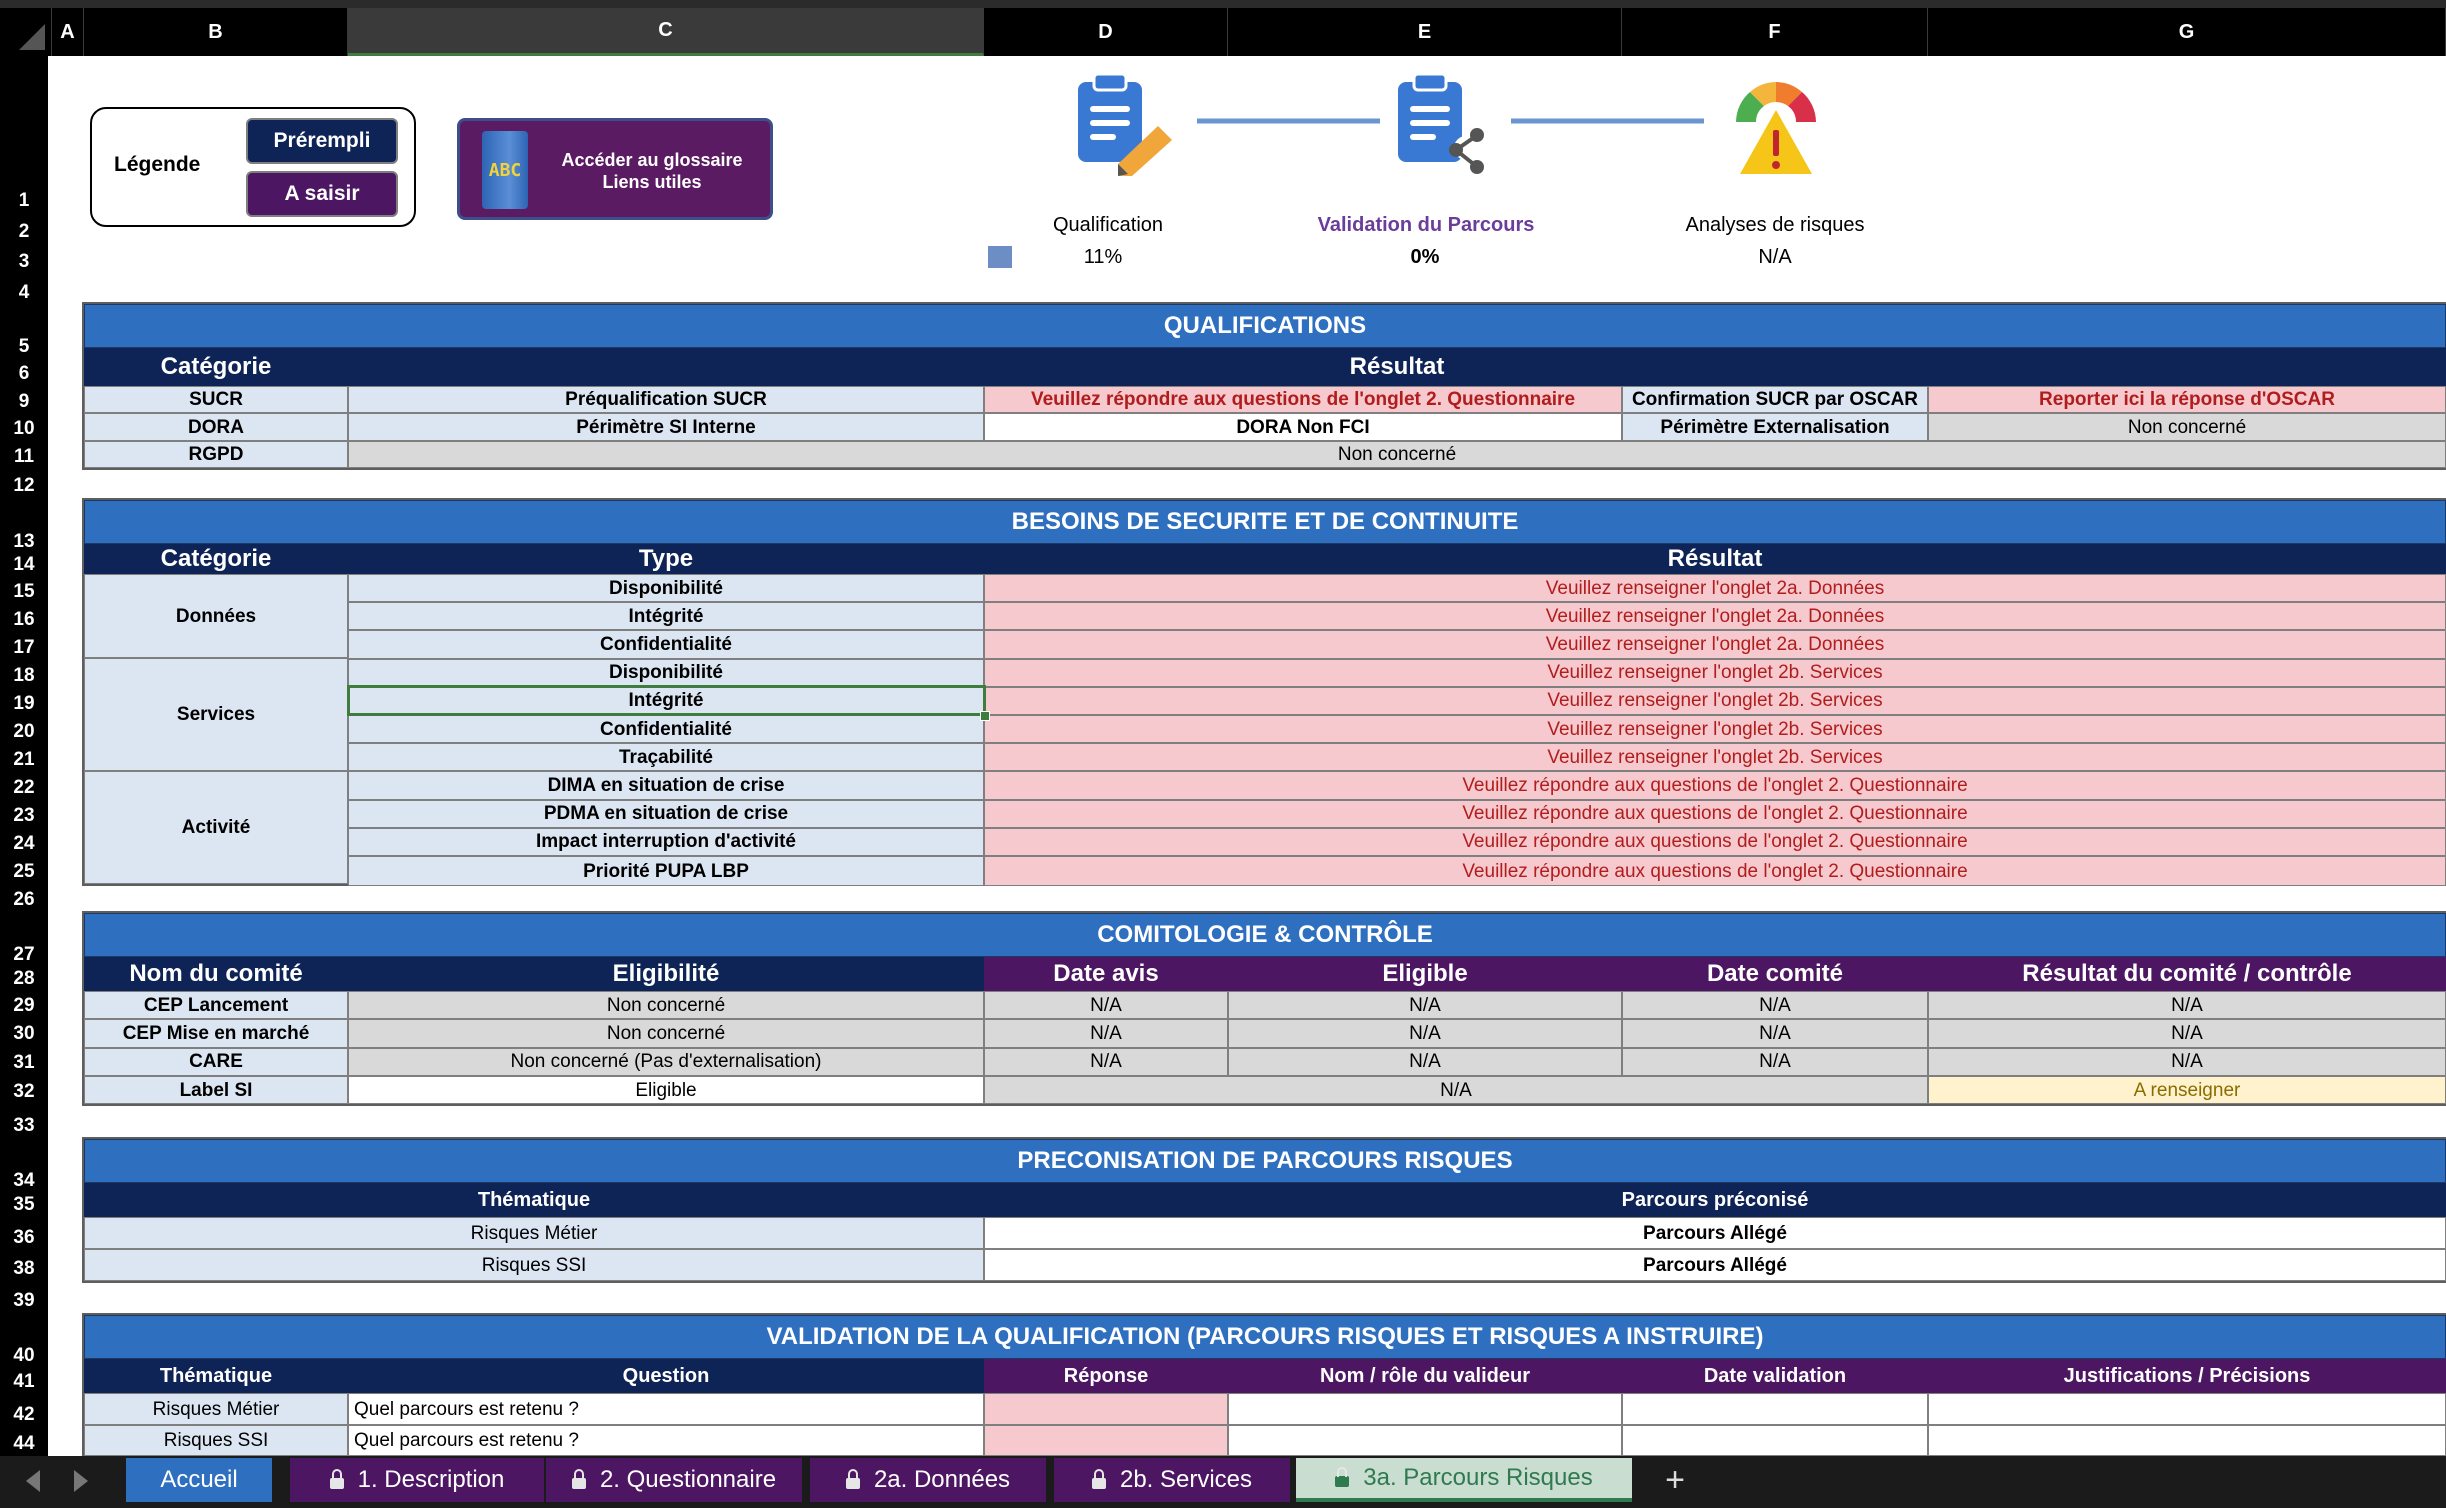  What do you see at coordinates (24, 702) in the screenshot?
I see `row-header: 19` at bounding box center [24, 702].